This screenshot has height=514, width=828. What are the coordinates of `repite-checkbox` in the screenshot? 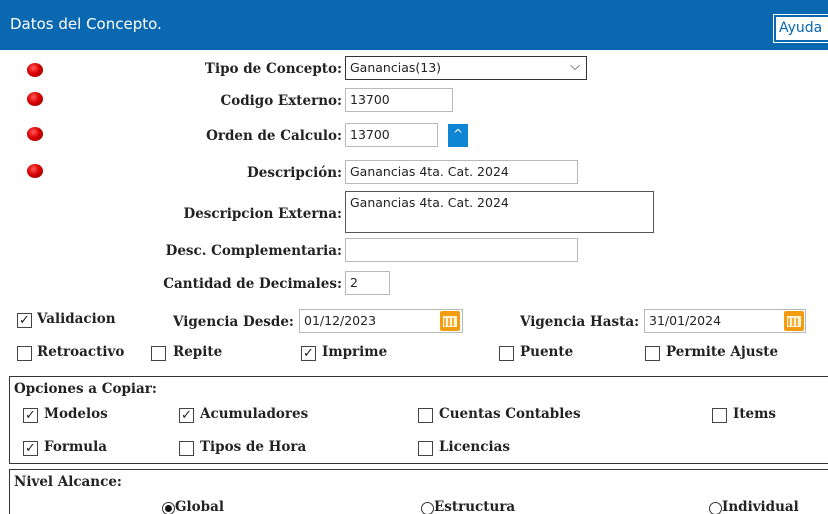 It's located at (158, 353).